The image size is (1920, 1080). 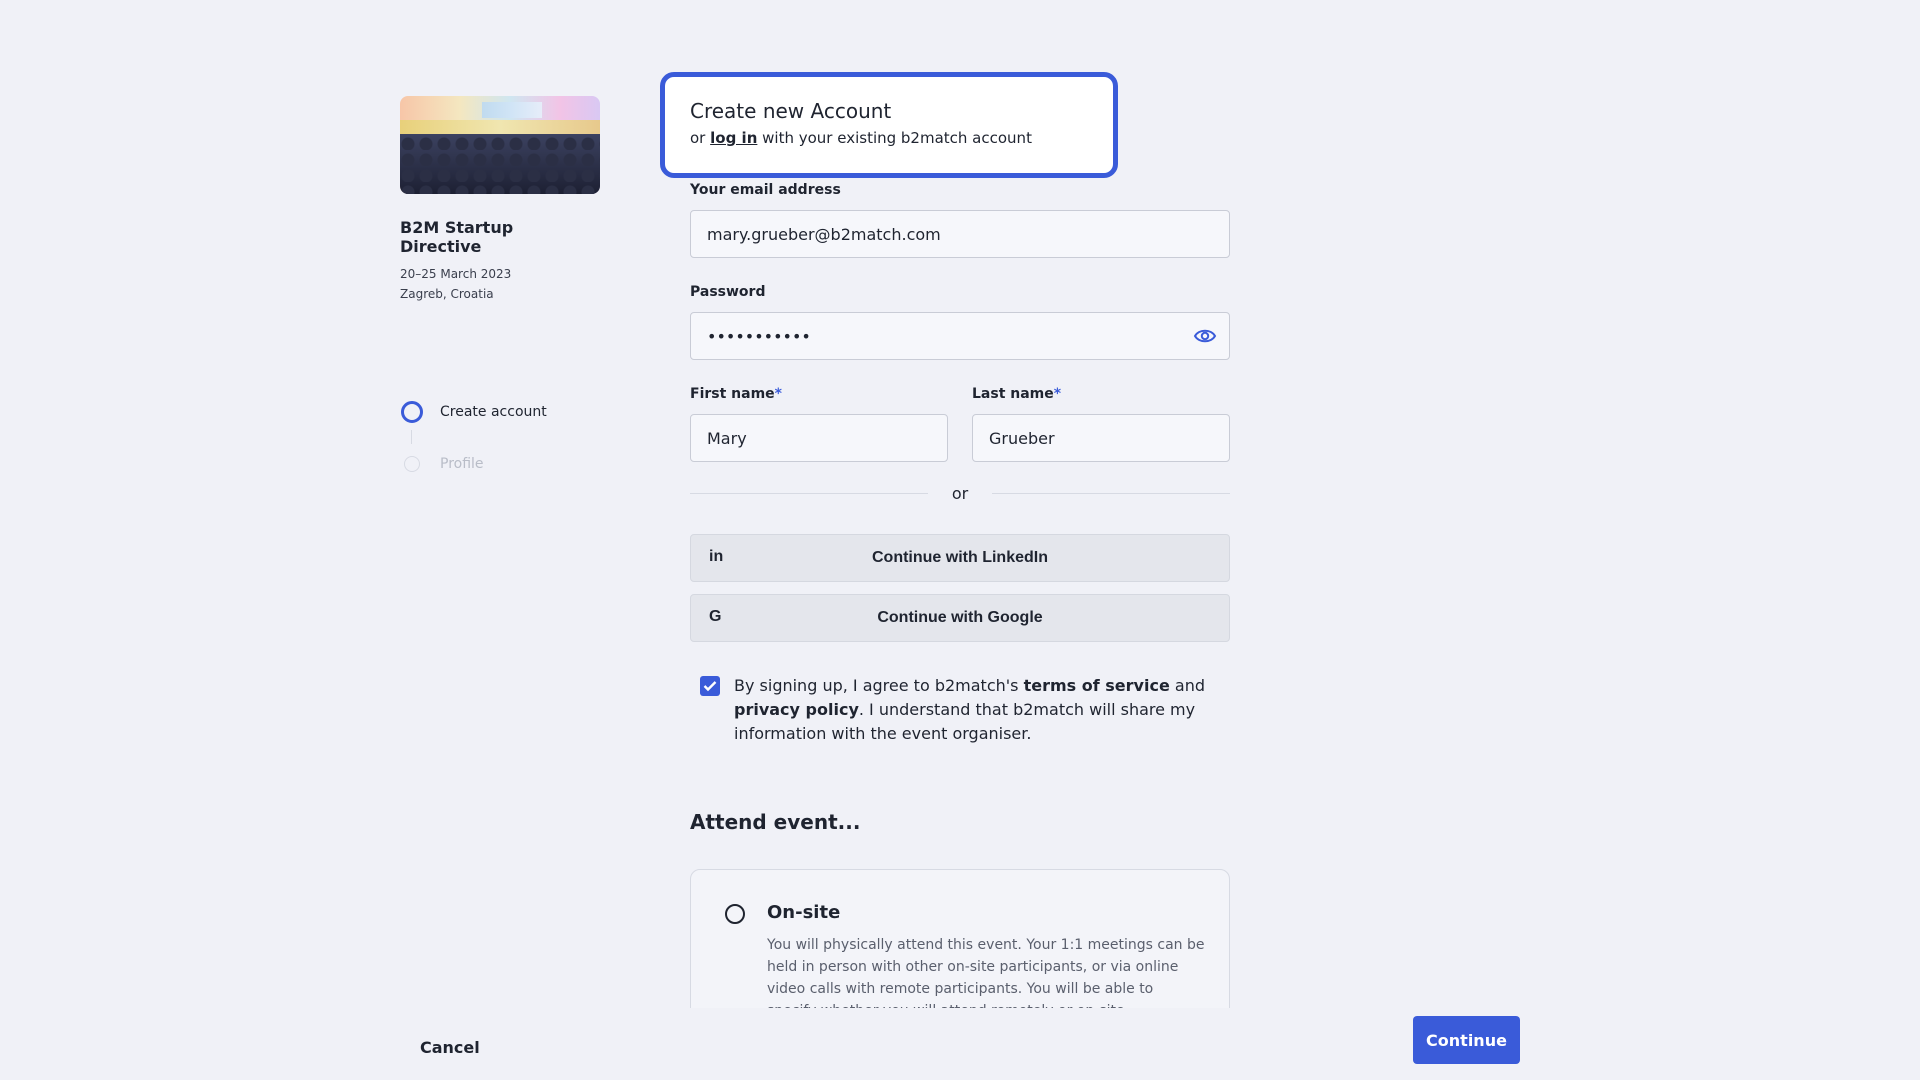 I want to click on page-title: Create new Account, so click(x=791, y=111).